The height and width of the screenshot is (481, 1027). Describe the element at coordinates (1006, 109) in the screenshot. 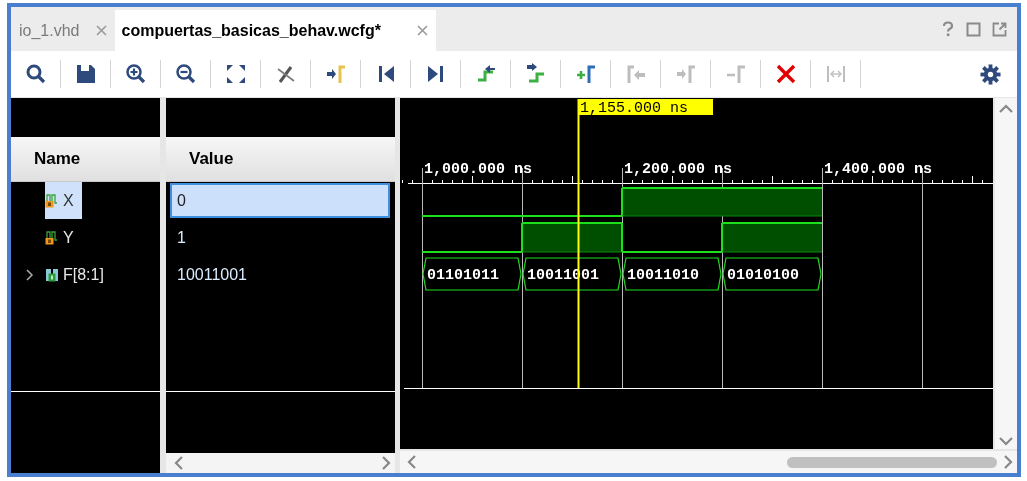

I see `scroll-up-icon` at that location.